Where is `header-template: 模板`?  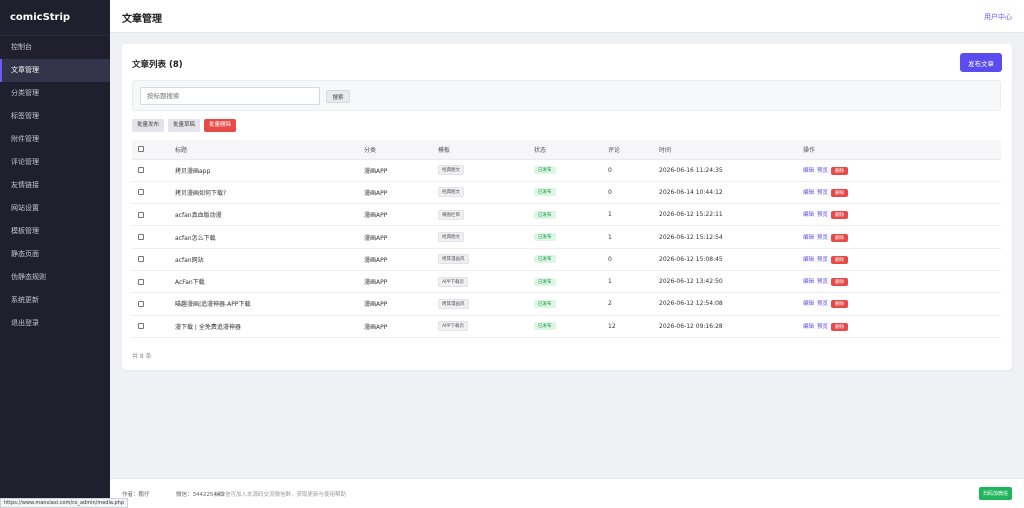 header-template: 模板 is located at coordinates (486, 150).